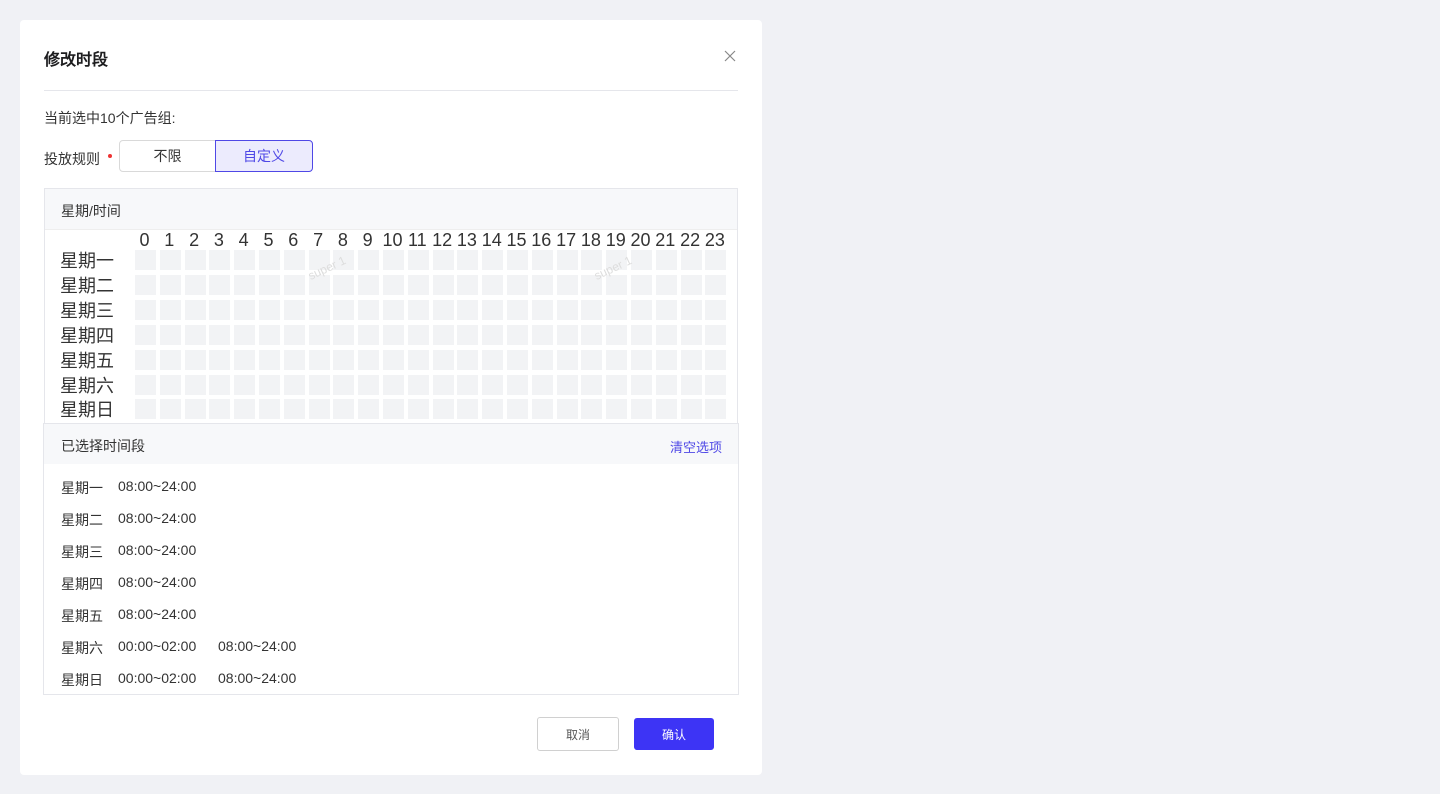 The width and height of the screenshot is (1440, 794). What do you see at coordinates (696, 446) in the screenshot?
I see `clear-selection-link: 清空选项` at bounding box center [696, 446].